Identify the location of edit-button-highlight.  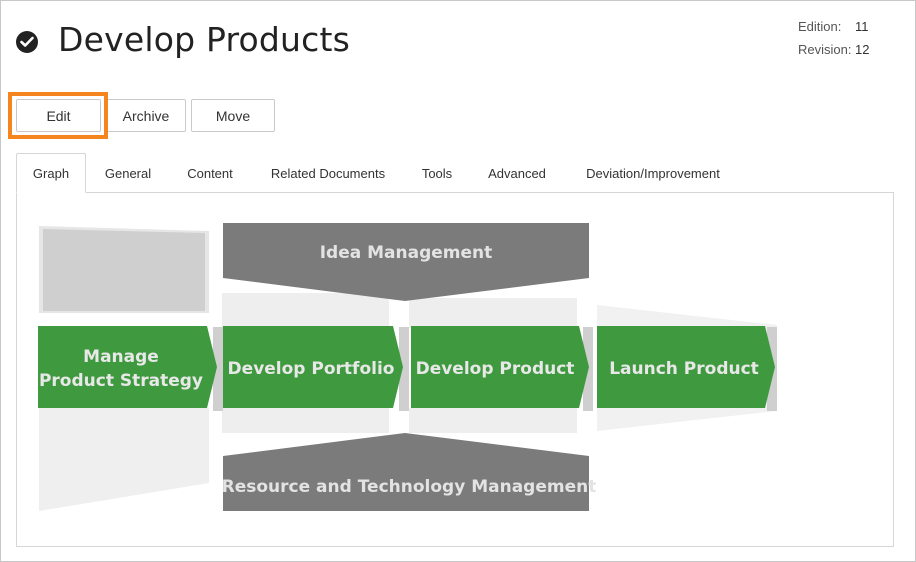
(58, 115).